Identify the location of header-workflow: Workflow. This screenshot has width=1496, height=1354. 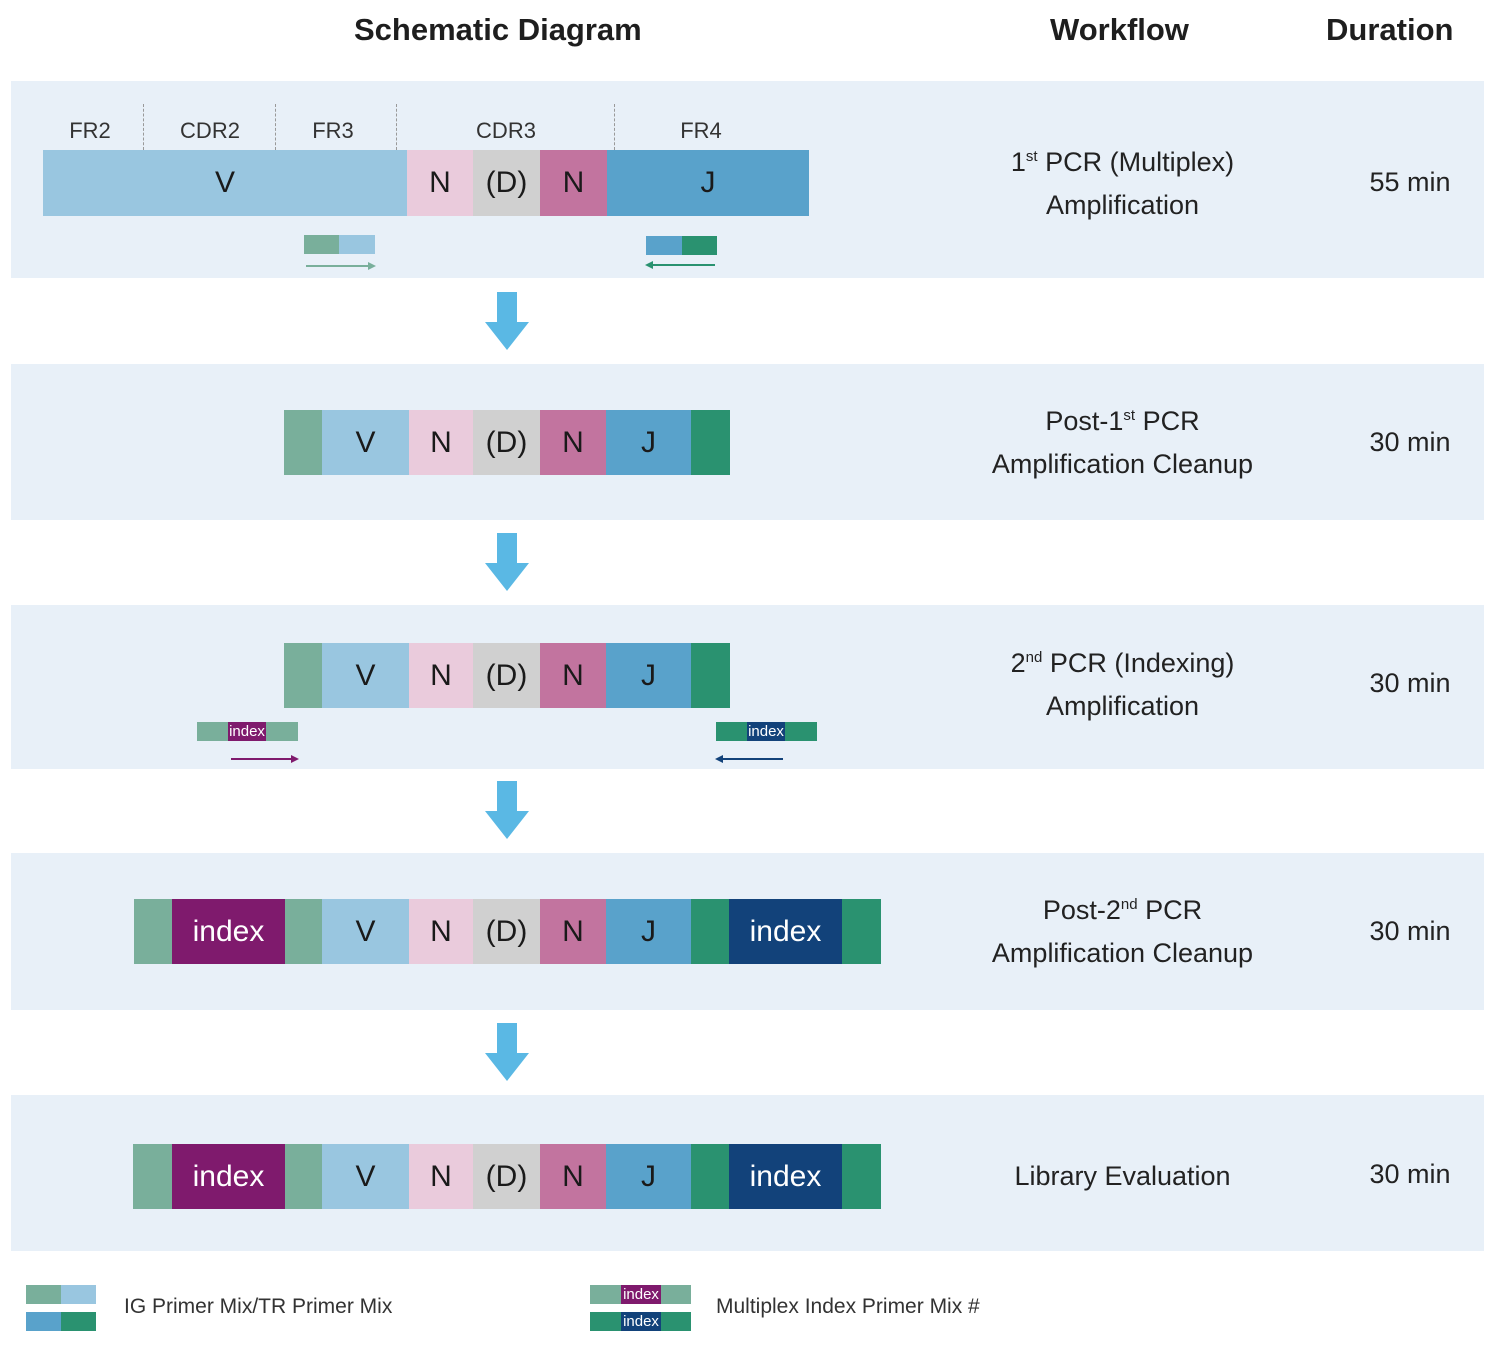
(1119, 29).